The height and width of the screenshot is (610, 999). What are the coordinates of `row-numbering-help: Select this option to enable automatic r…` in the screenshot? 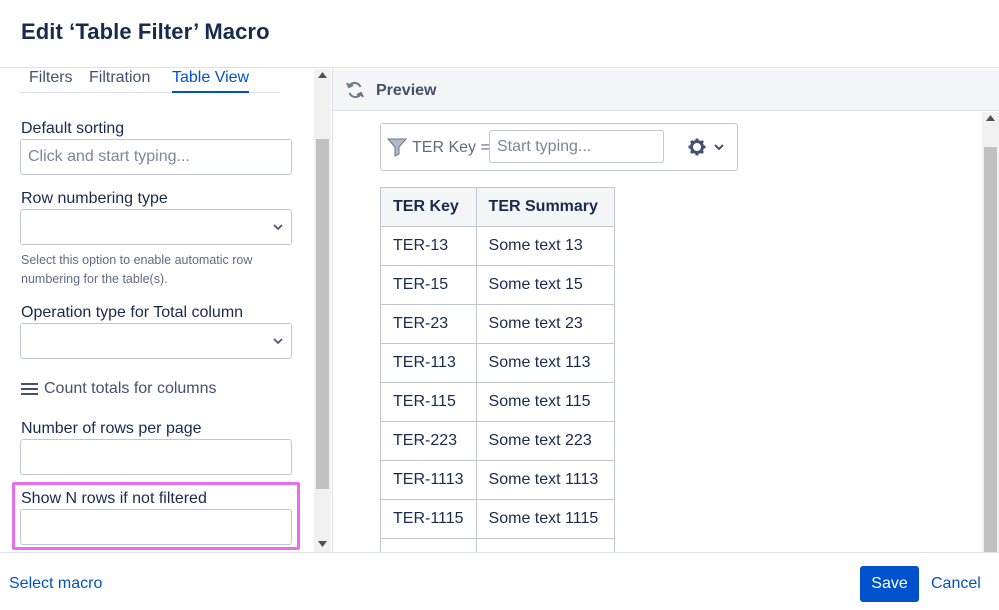 It's located at (137, 269).